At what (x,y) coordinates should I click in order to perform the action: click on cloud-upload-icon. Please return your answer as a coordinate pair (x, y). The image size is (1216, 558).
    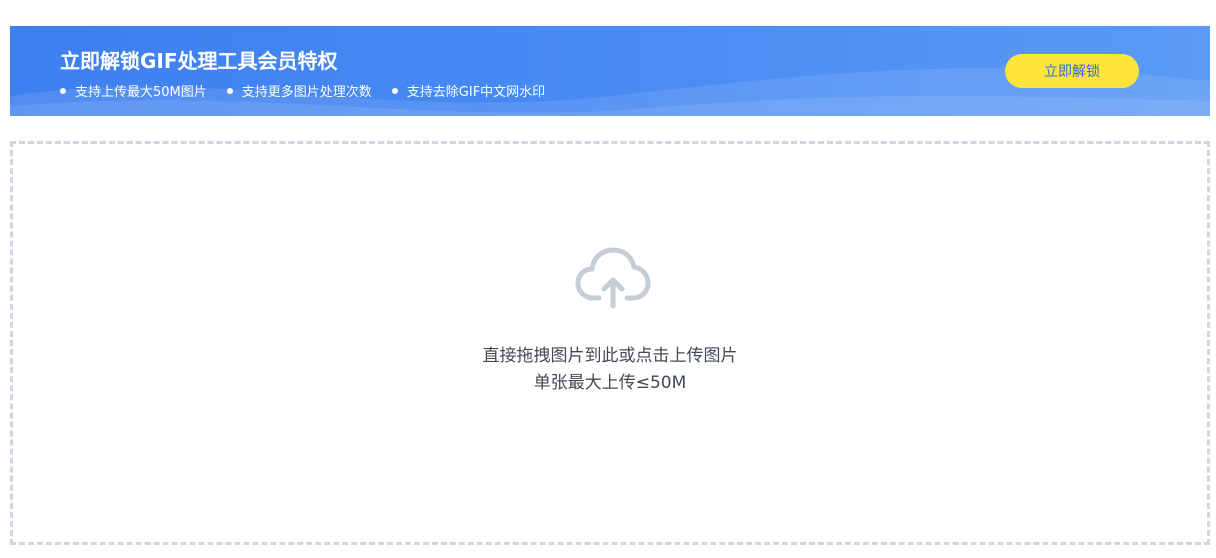
    Looking at the image, I should click on (613, 278).